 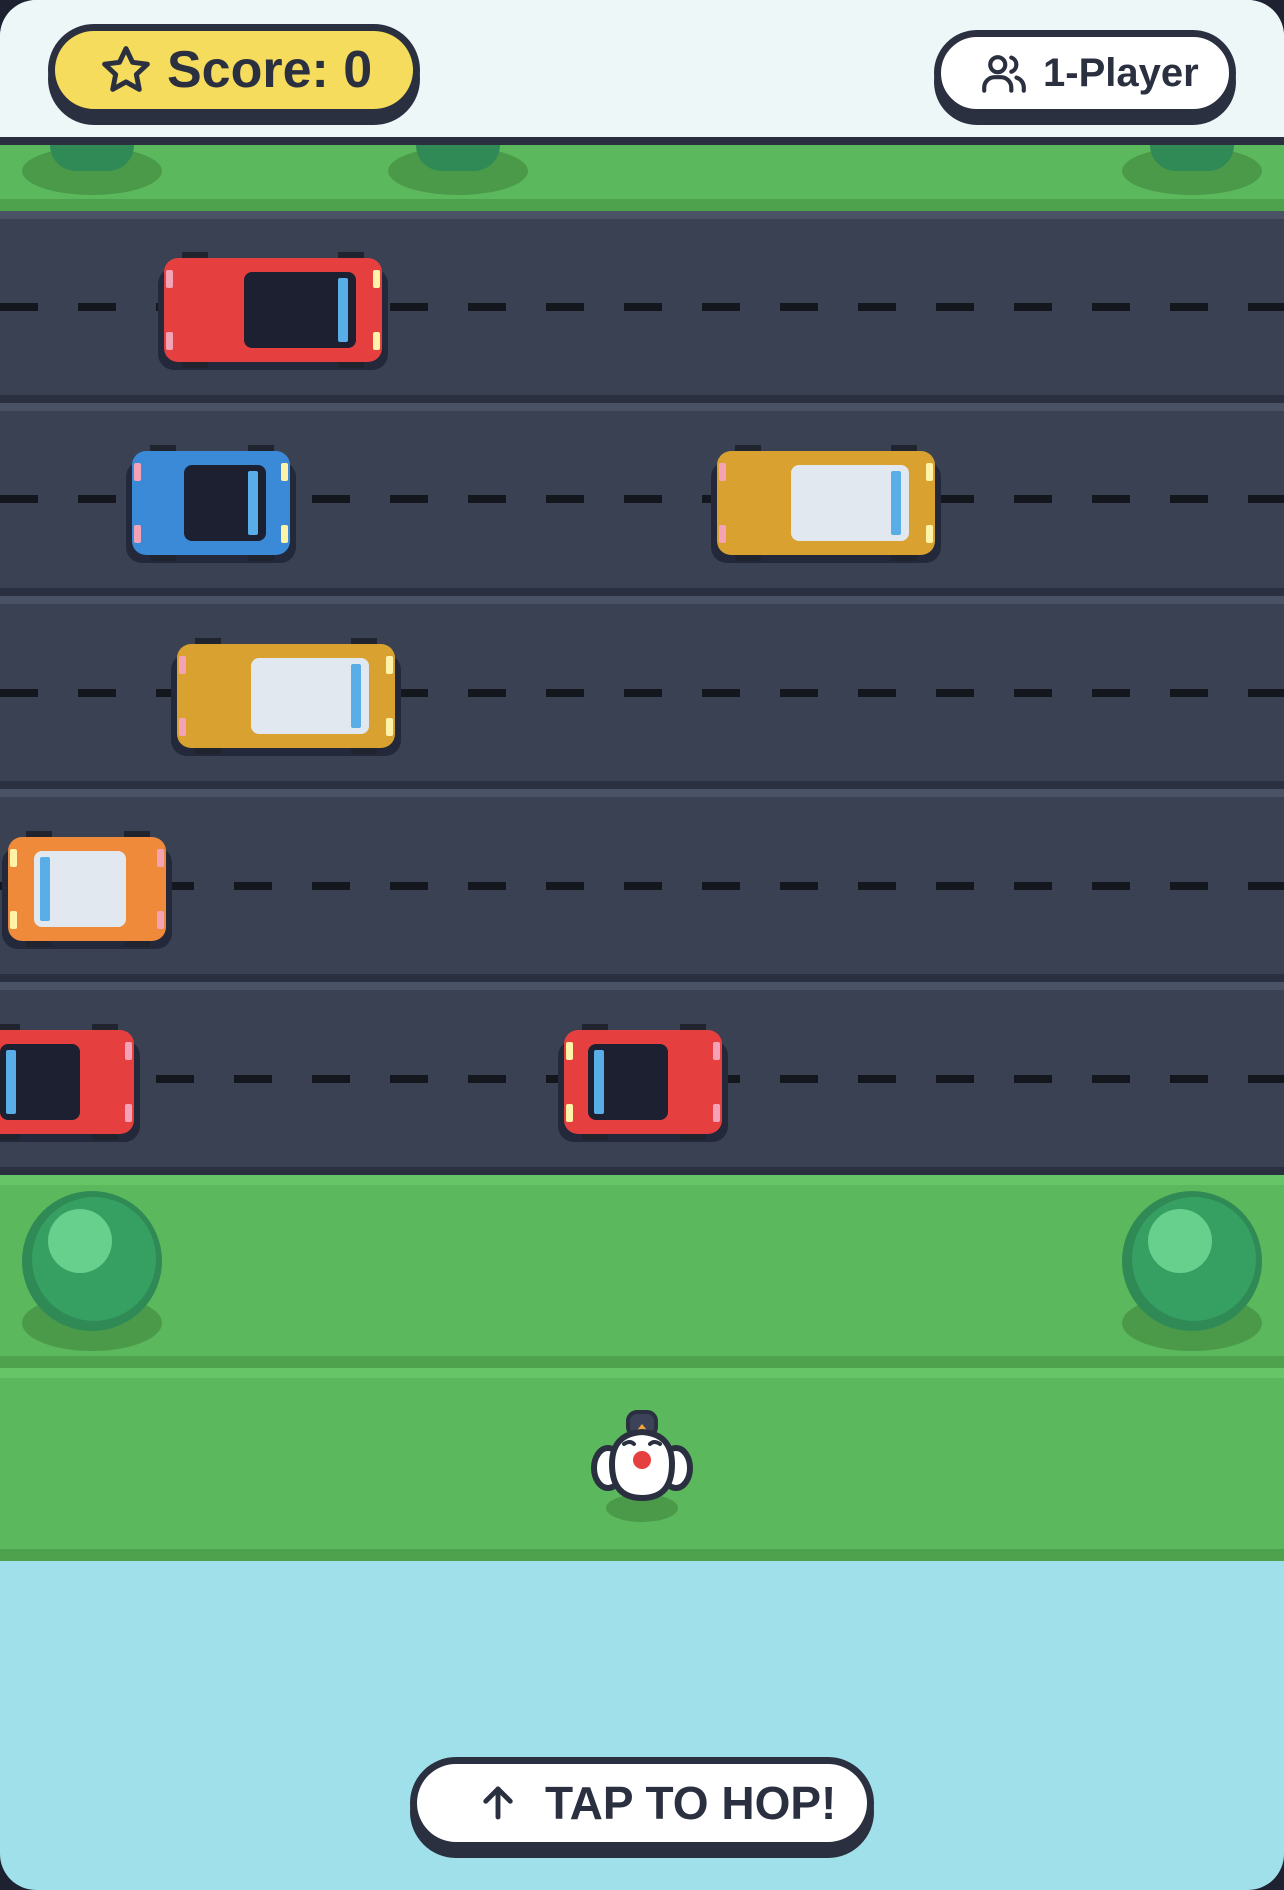 I want to click on grass-strip, so click(x=642, y=1271).